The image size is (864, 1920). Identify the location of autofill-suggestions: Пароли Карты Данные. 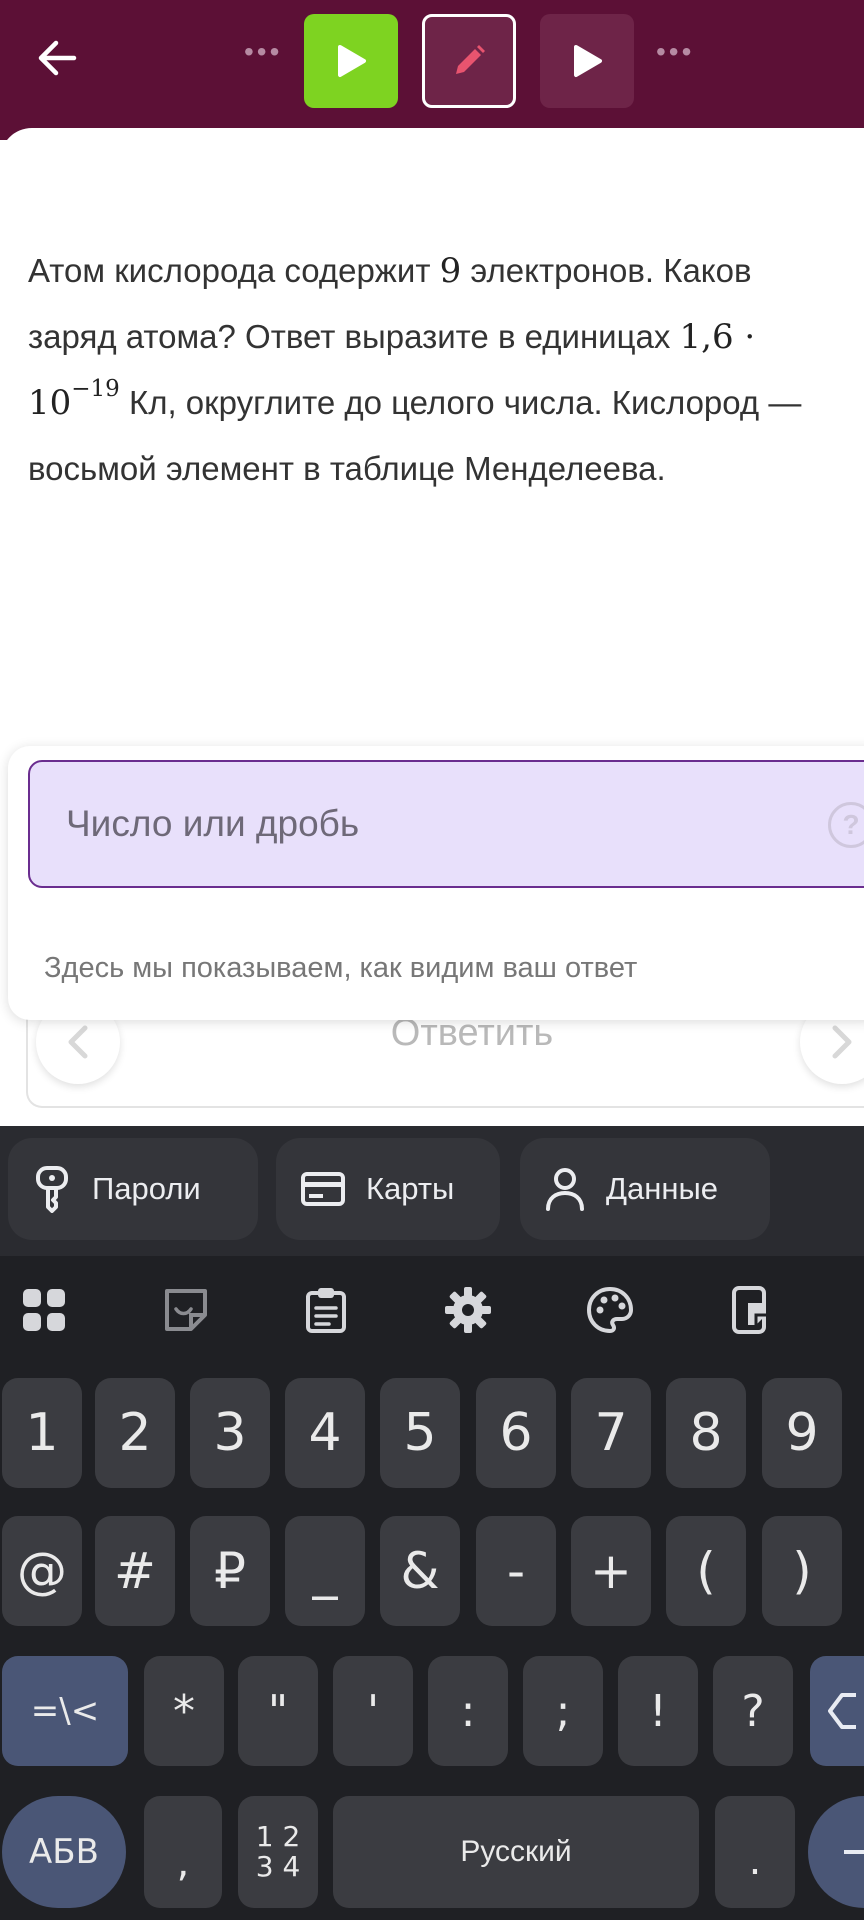
(432, 1191).